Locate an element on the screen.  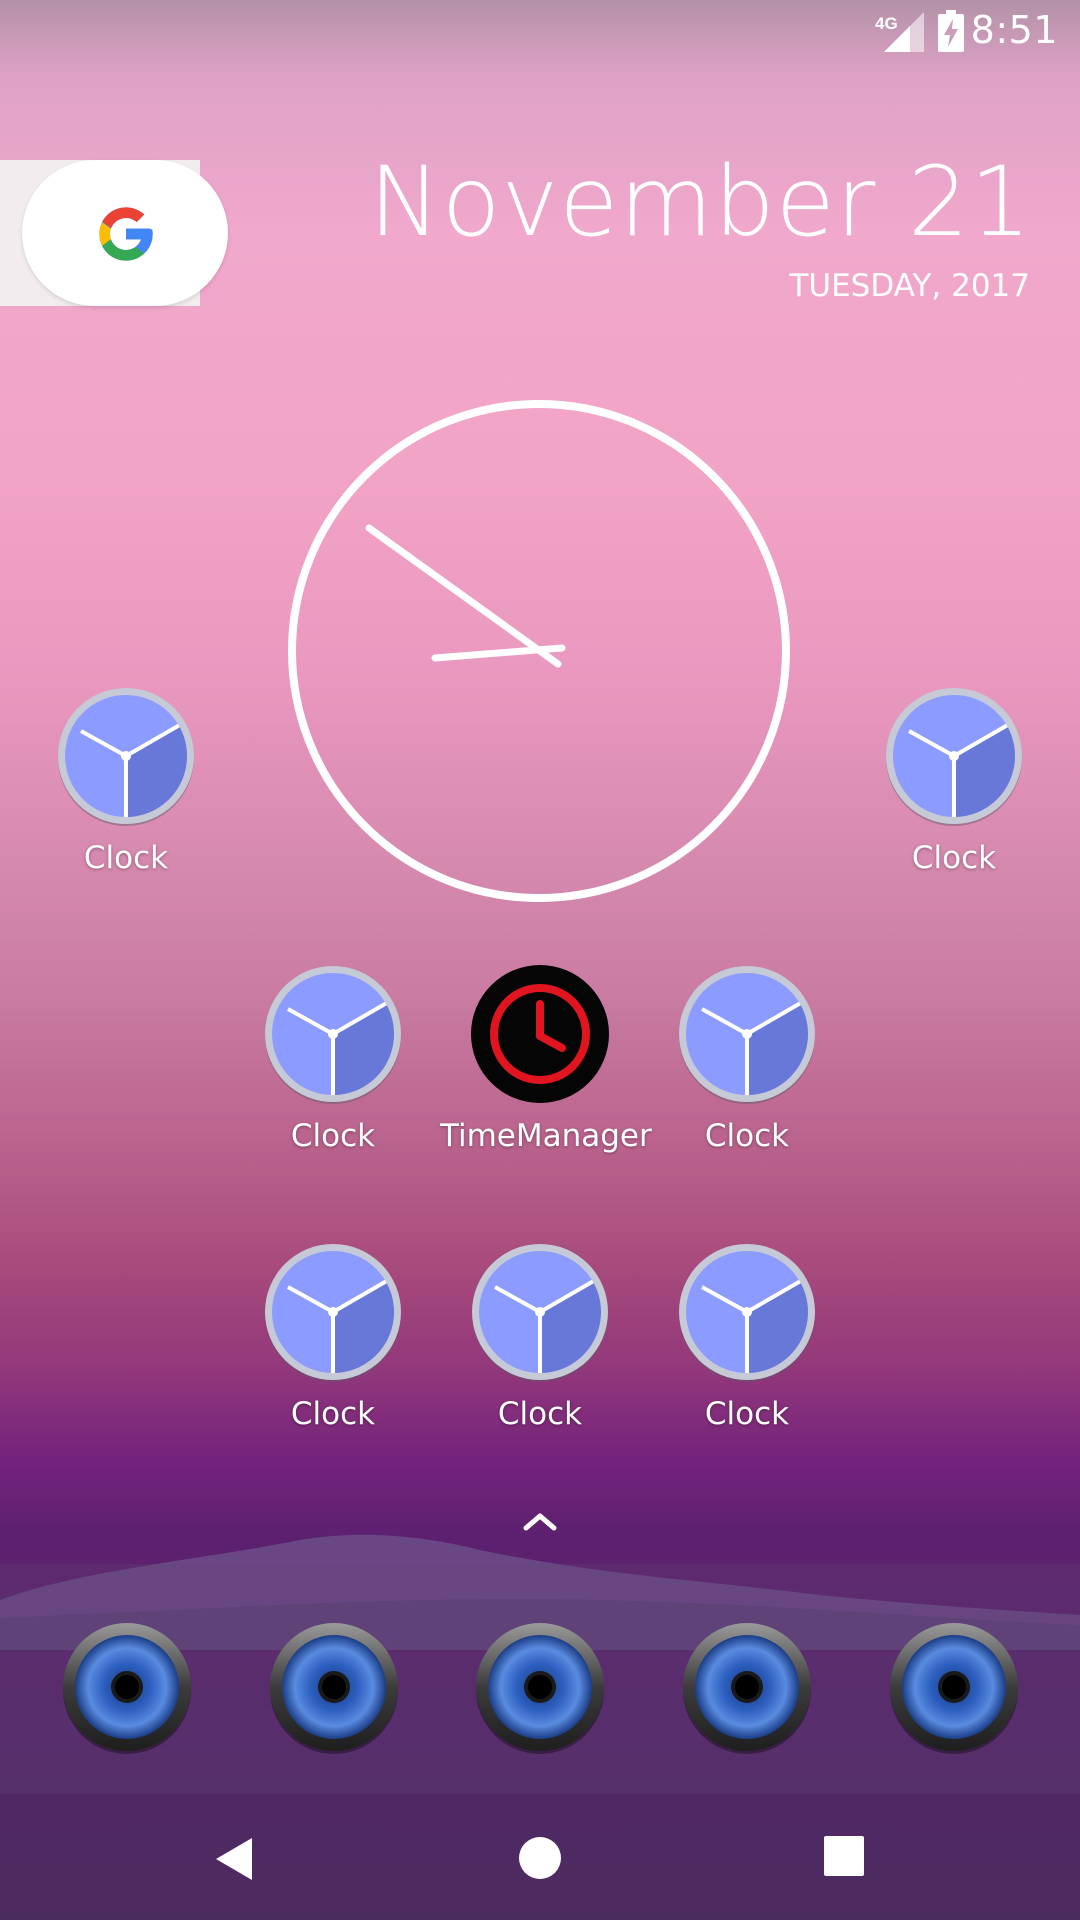
google-search-button is located at coordinates (125, 233).